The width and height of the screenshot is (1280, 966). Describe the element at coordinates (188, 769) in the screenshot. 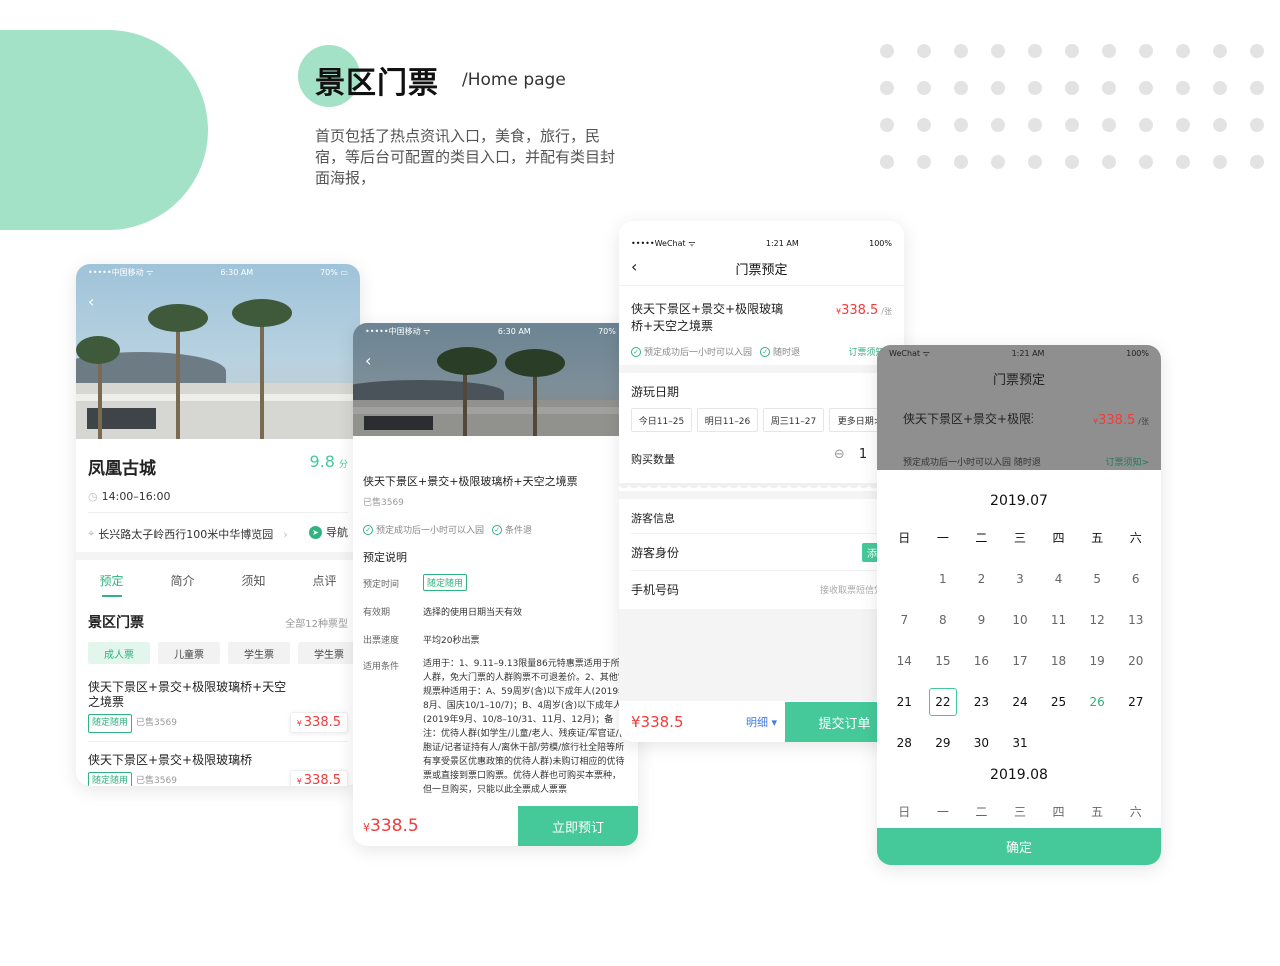

I see `ticket-item-2: 侠天下景区+景交+极限玻璃桥 随定随用 已售3569` at that location.